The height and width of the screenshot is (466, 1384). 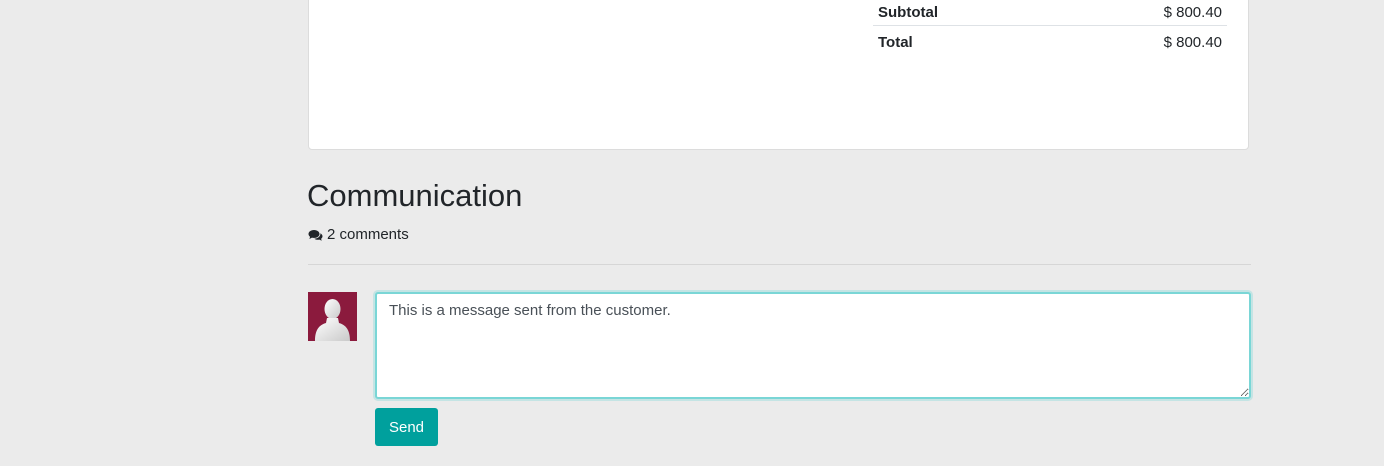 What do you see at coordinates (895, 42) in the screenshot?
I see `total-label: Total` at bounding box center [895, 42].